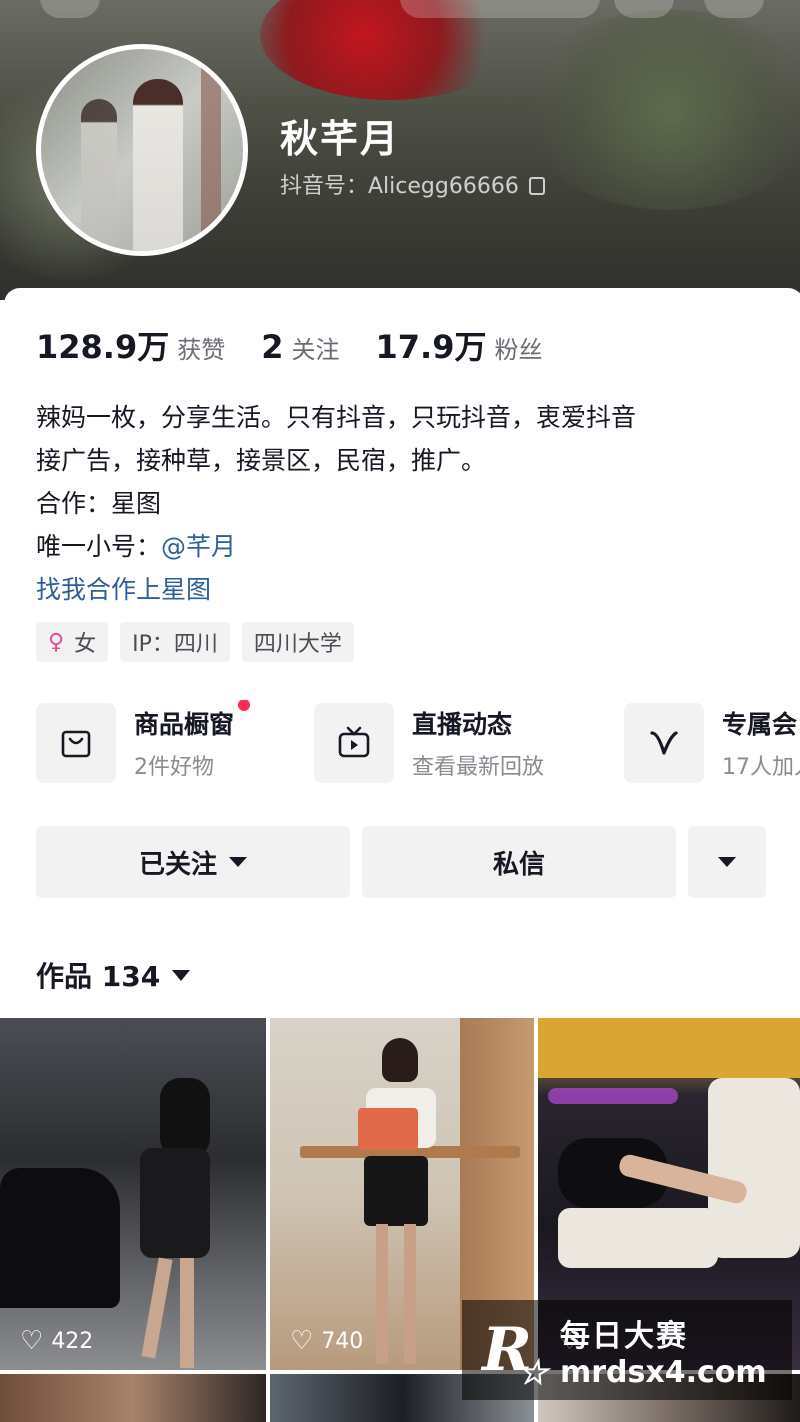 This screenshot has height=1422, width=800. I want to click on action-buttons: 已关注 私信, so click(401, 862).